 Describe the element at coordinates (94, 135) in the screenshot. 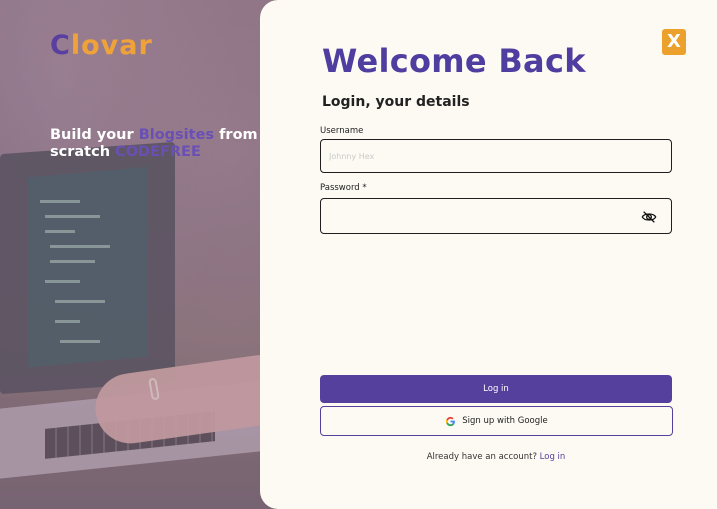

I see `tagline-text: Build your` at that location.